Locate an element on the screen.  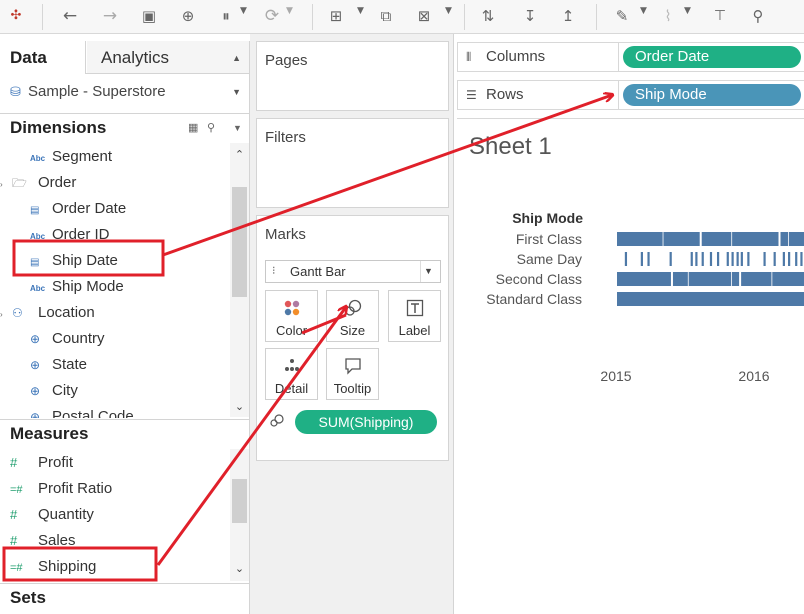
field-sales: # Sales is located at coordinates (43, 541).